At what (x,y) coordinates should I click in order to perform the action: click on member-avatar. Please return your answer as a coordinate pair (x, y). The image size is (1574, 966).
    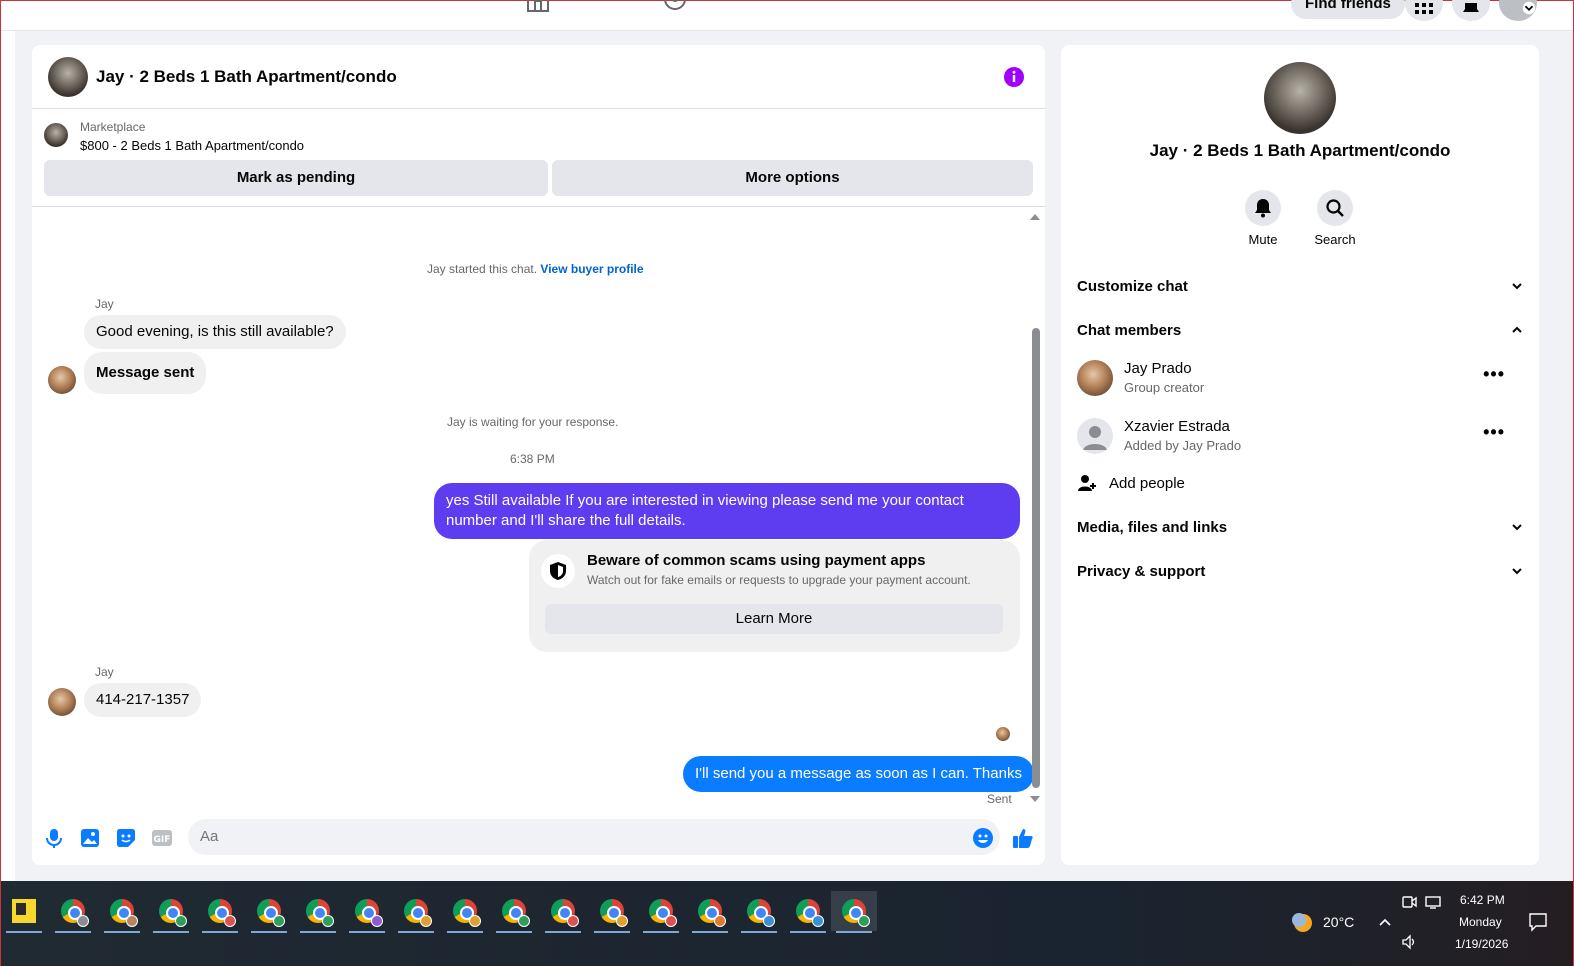
    Looking at the image, I should click on (1095, 378).